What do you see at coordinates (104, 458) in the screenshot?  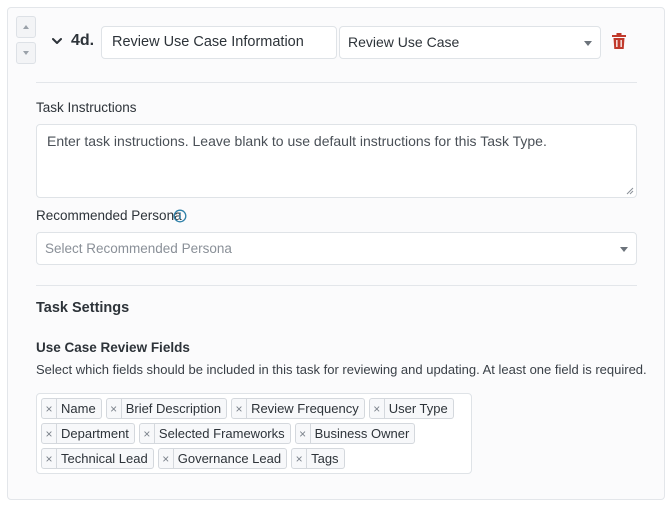 I see `field-tag-label: Technical Lead` at bounding box center [104, 458].